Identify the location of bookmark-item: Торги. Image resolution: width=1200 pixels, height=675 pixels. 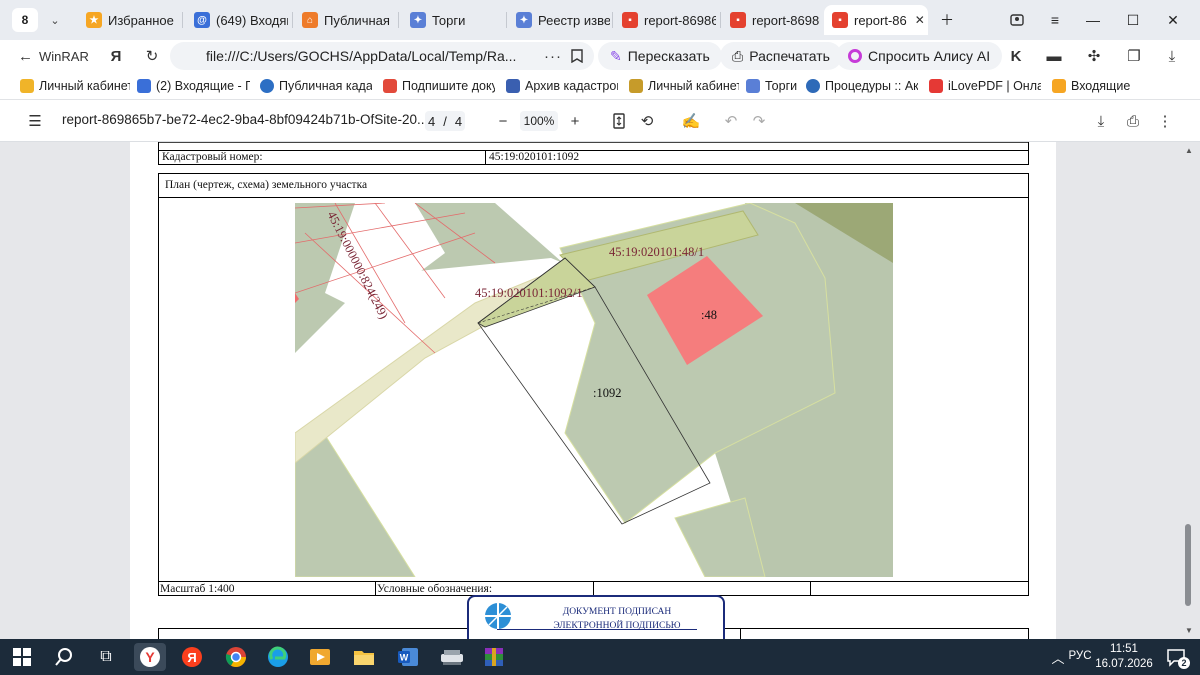
(772, 86).